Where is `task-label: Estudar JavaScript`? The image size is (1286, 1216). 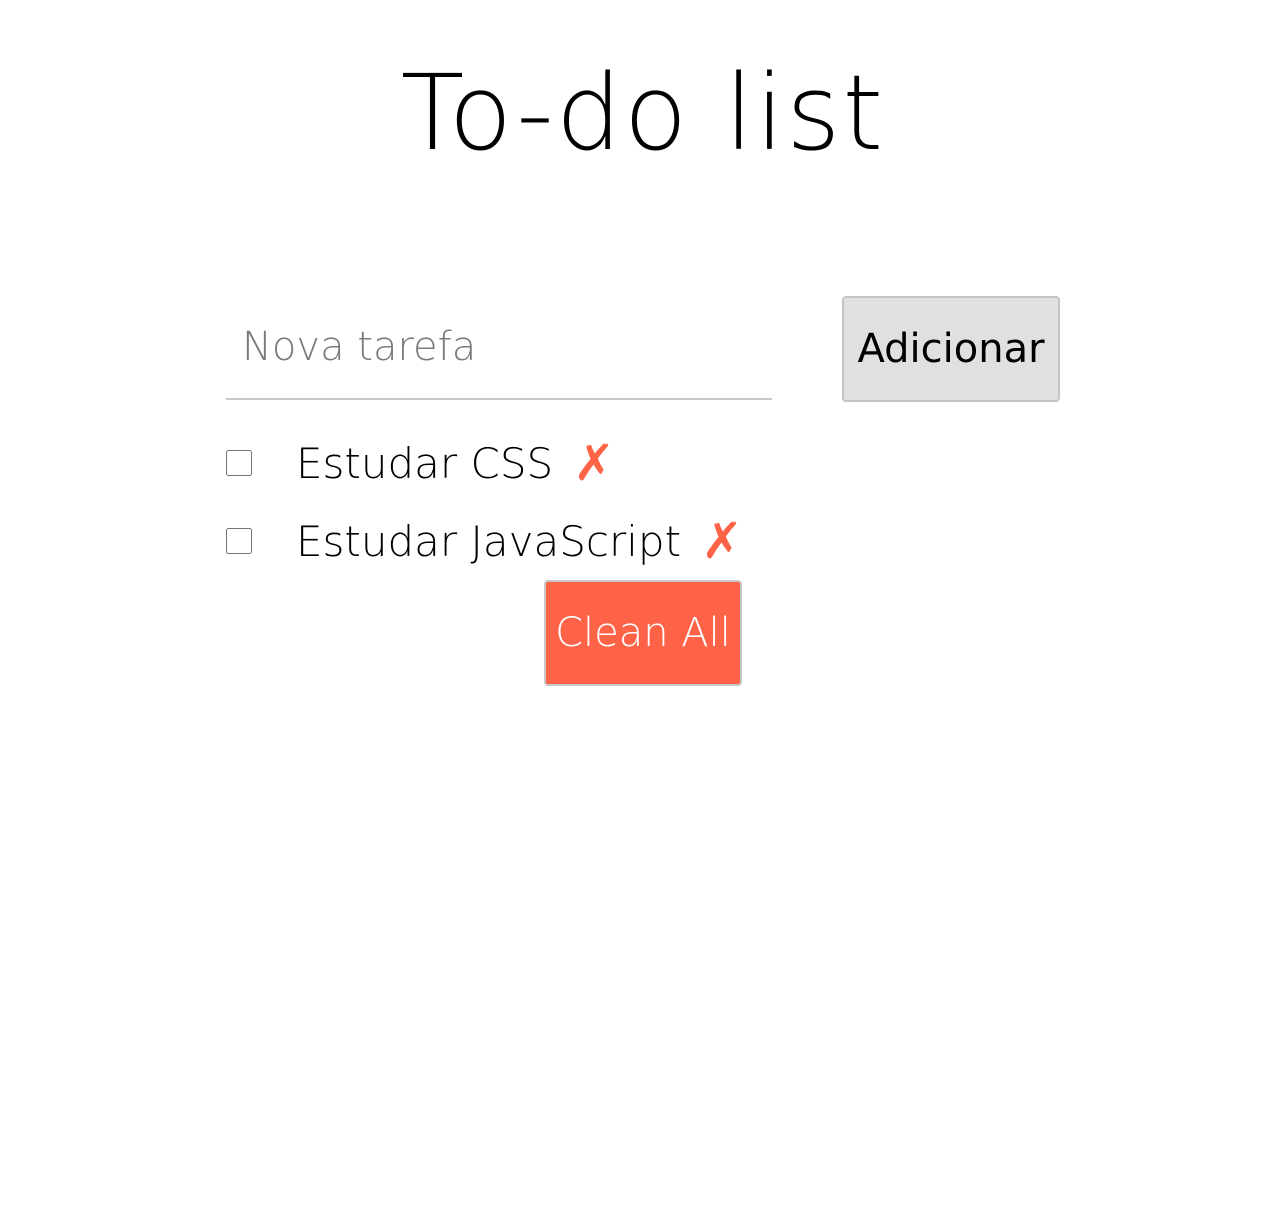 task-label: Estudar JavaScript is located at coordinates (489, 541).